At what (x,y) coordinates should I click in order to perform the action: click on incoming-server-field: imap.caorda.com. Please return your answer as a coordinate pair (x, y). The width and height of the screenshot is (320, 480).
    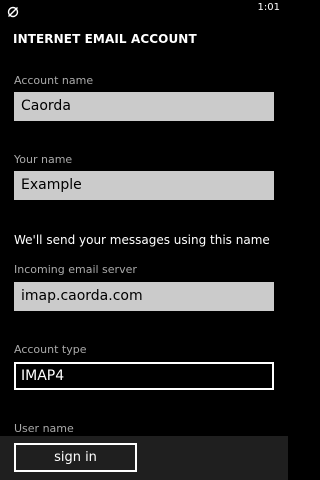
    Looking at the image, I should click on (144, 296).